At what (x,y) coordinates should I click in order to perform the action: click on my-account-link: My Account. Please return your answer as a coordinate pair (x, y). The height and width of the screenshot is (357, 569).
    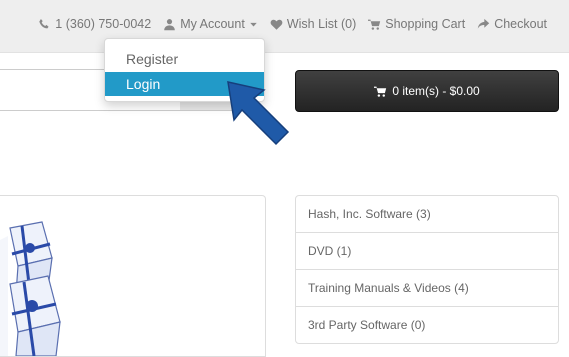
    Looking at the image, I should click on (210, 24).